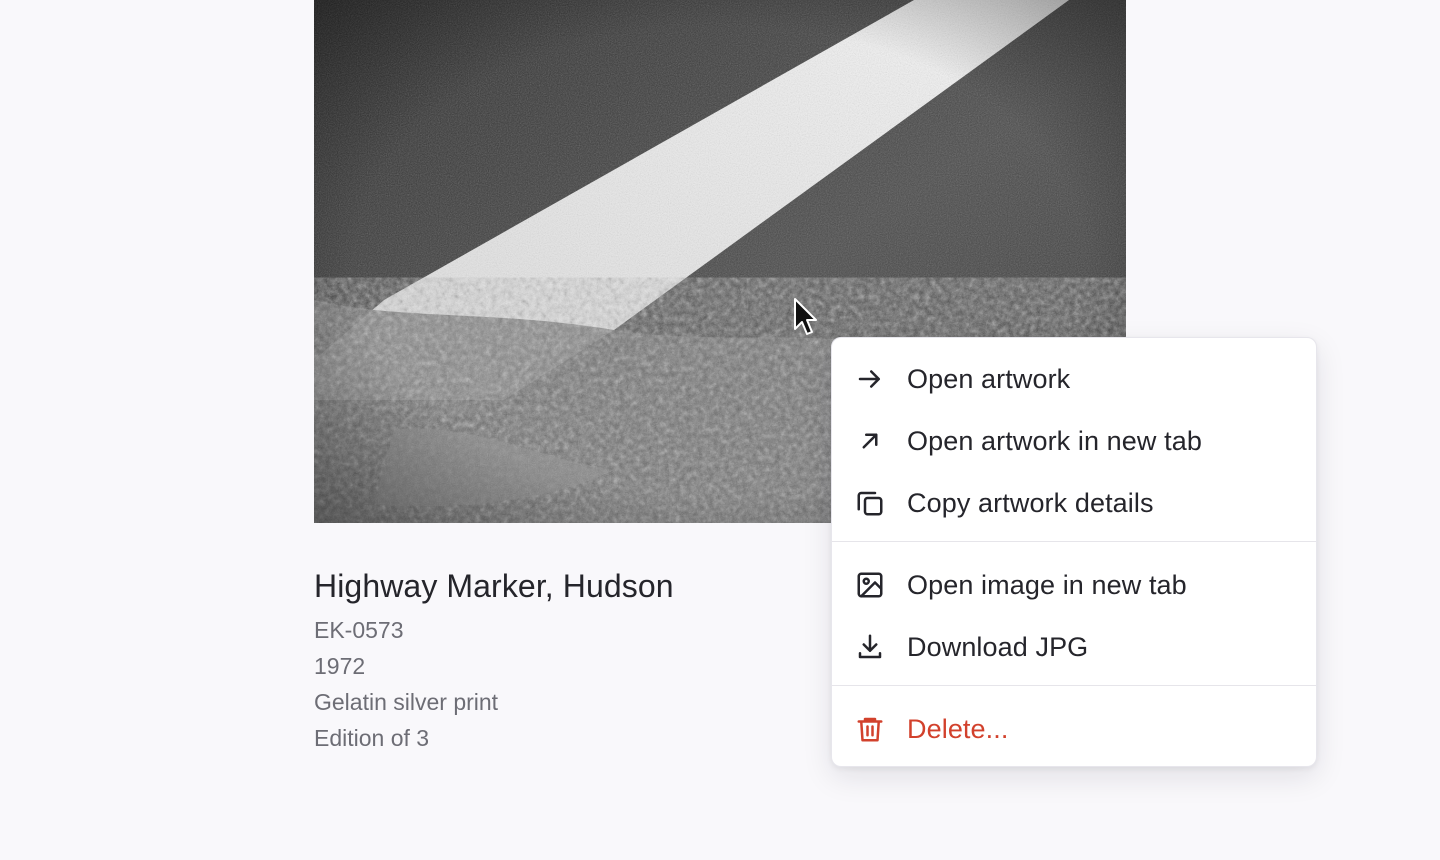  I want to click on menu-item-open-artwork-new-tab: Open artwork in new tab, so click(1074, 441).